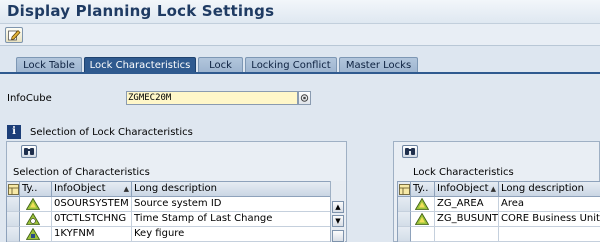 The width and height of the screenshot is (600, 242). Describe the element at coordinates (141, 11) in the screenshot. I see `page-title: Display Planning Lock Settings` at that location.